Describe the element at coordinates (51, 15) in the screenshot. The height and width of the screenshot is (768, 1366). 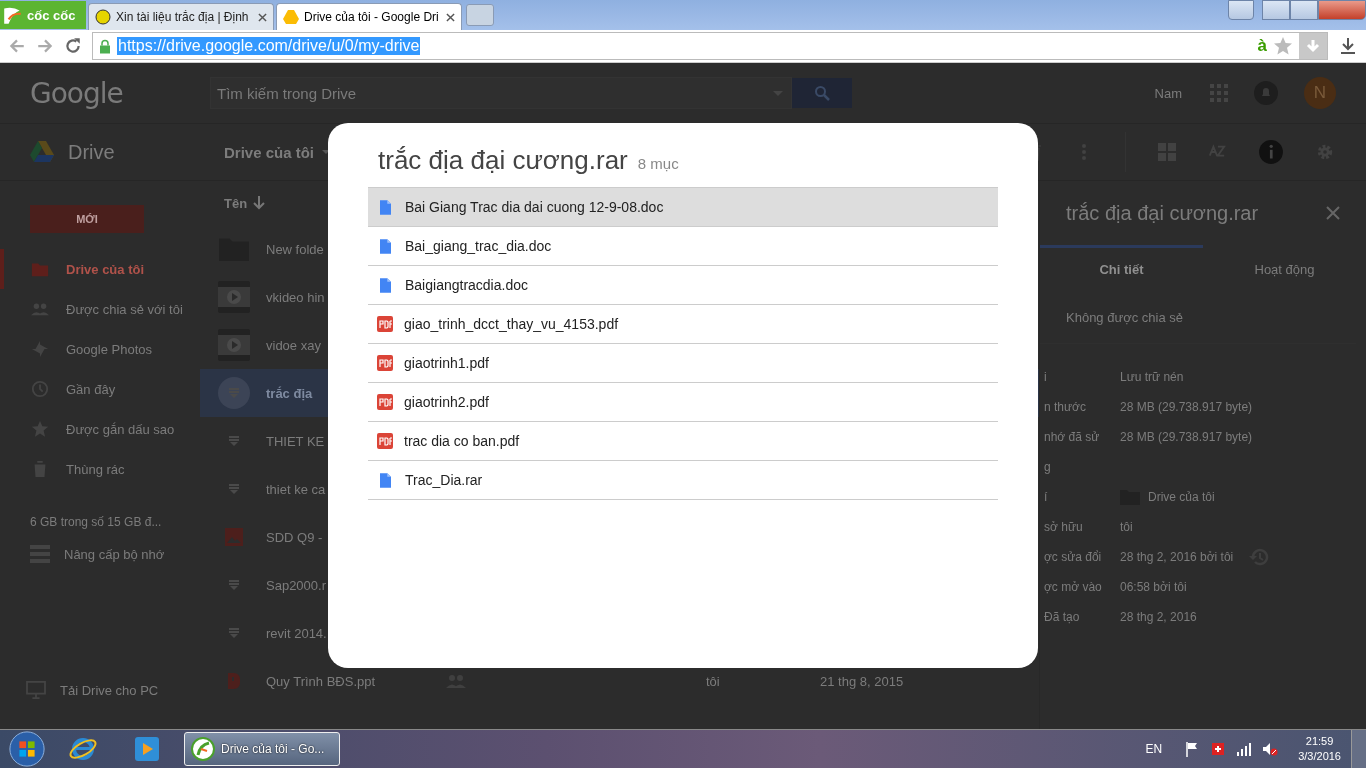
I see `browser-brand: cốc cốc` at that location.